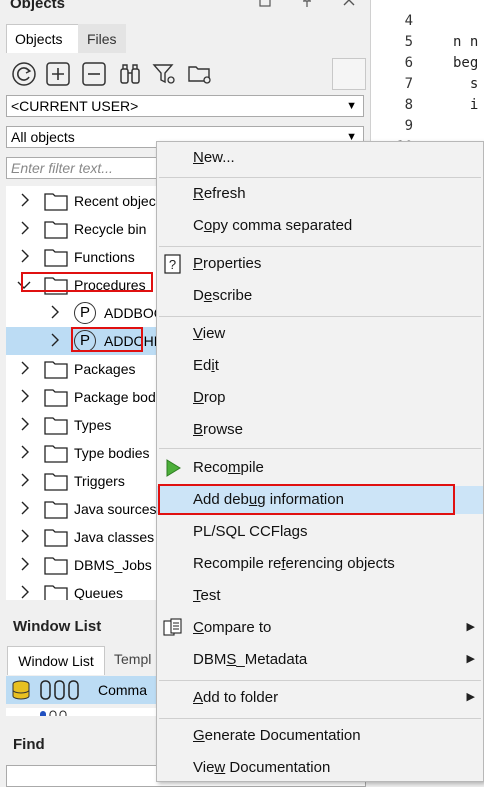 The width and height of the screenshot is (484, 787). Describe the element at coordinates (340, 563) in the screenshot. I see `label-part: erencing objects` at that location.